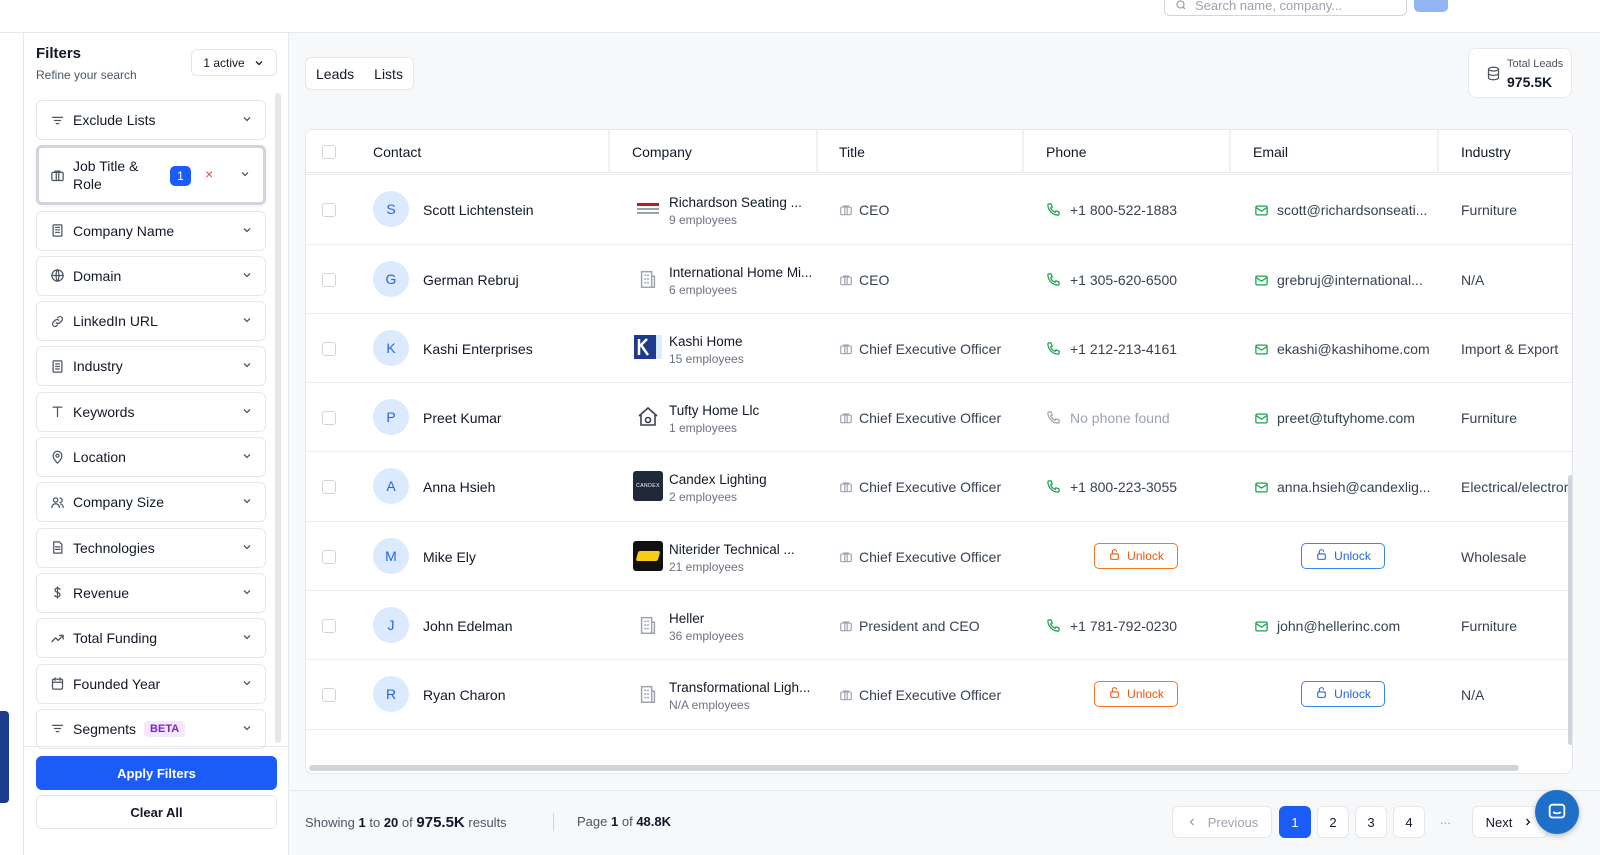 This screenshot has width=1600, height=855. Describe the element at coordinates (151, 638) in the screenshot. I see `filter-item: Total Funding` at that location.